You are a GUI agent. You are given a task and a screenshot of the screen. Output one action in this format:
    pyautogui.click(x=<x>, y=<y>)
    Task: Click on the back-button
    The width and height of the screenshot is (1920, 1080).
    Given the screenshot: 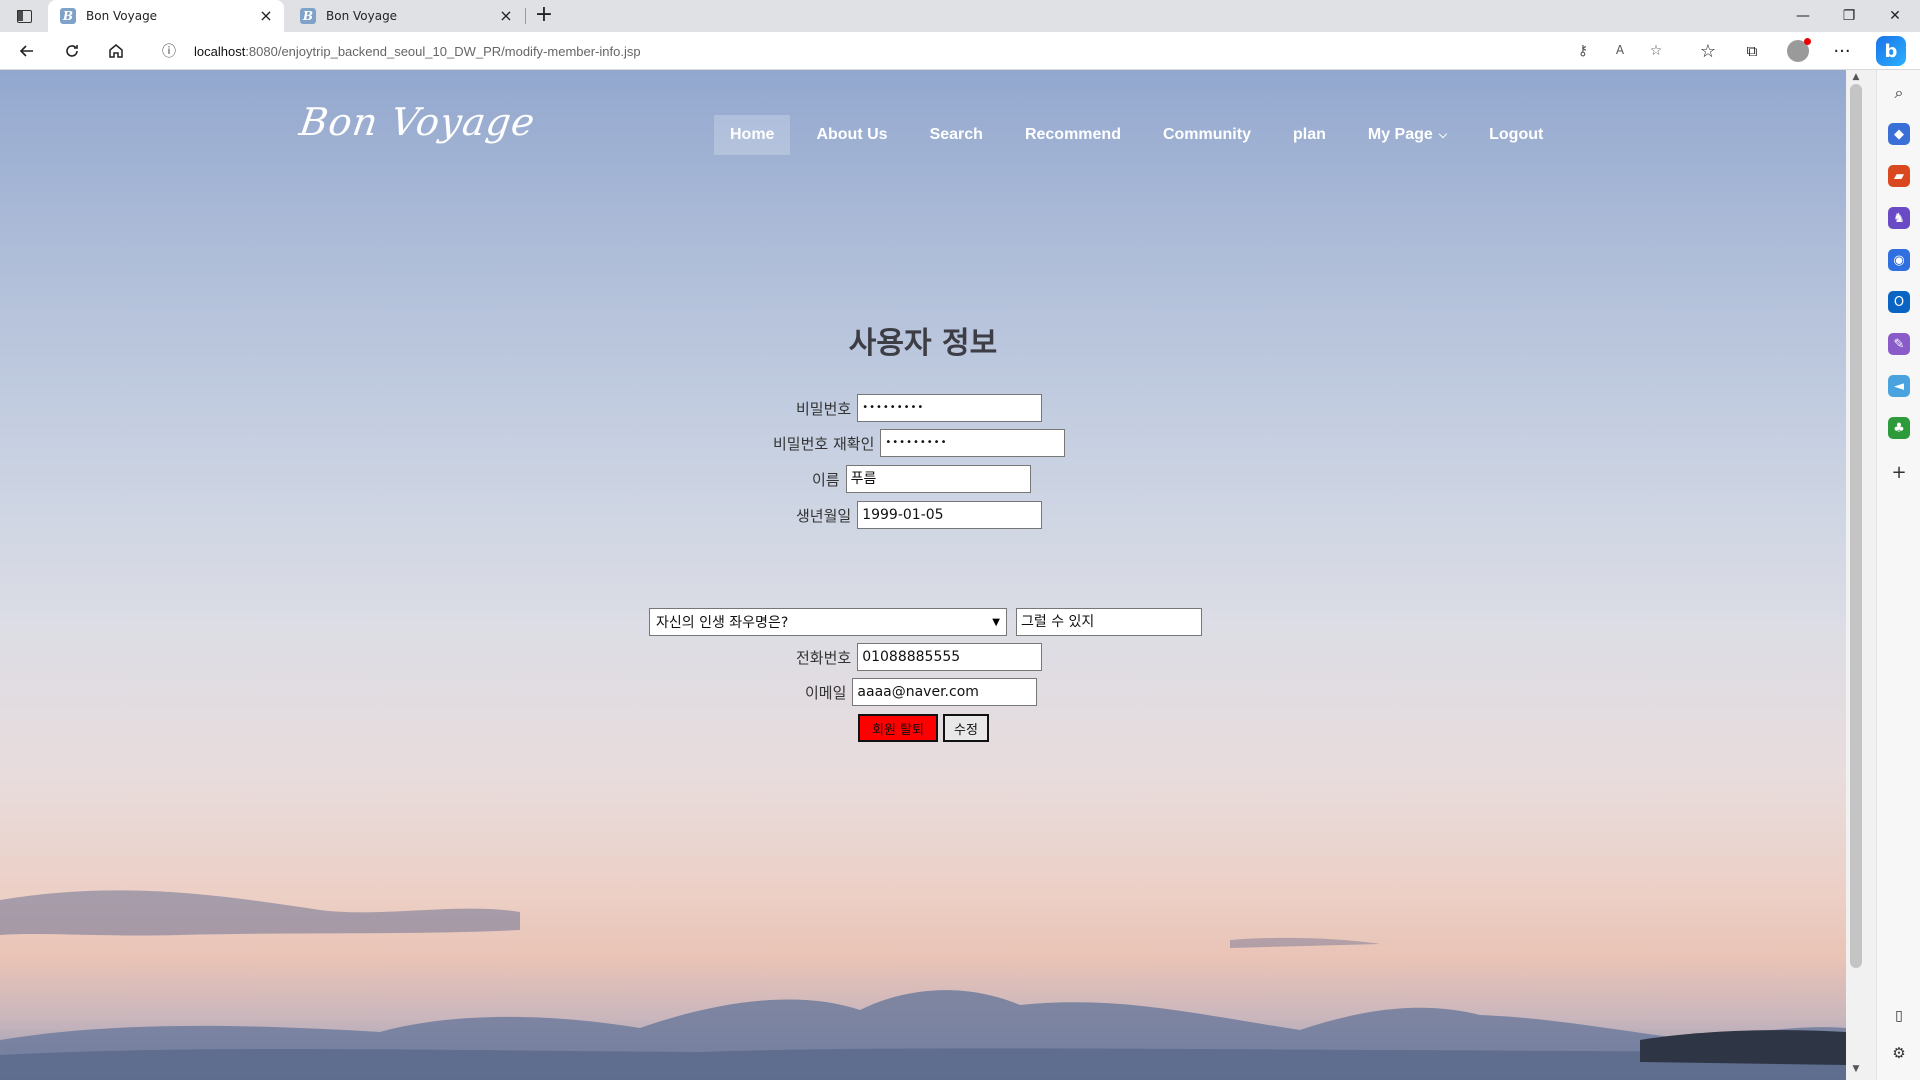 What is the action you would take?
    pyautogui.click(x=27, y=51)
    